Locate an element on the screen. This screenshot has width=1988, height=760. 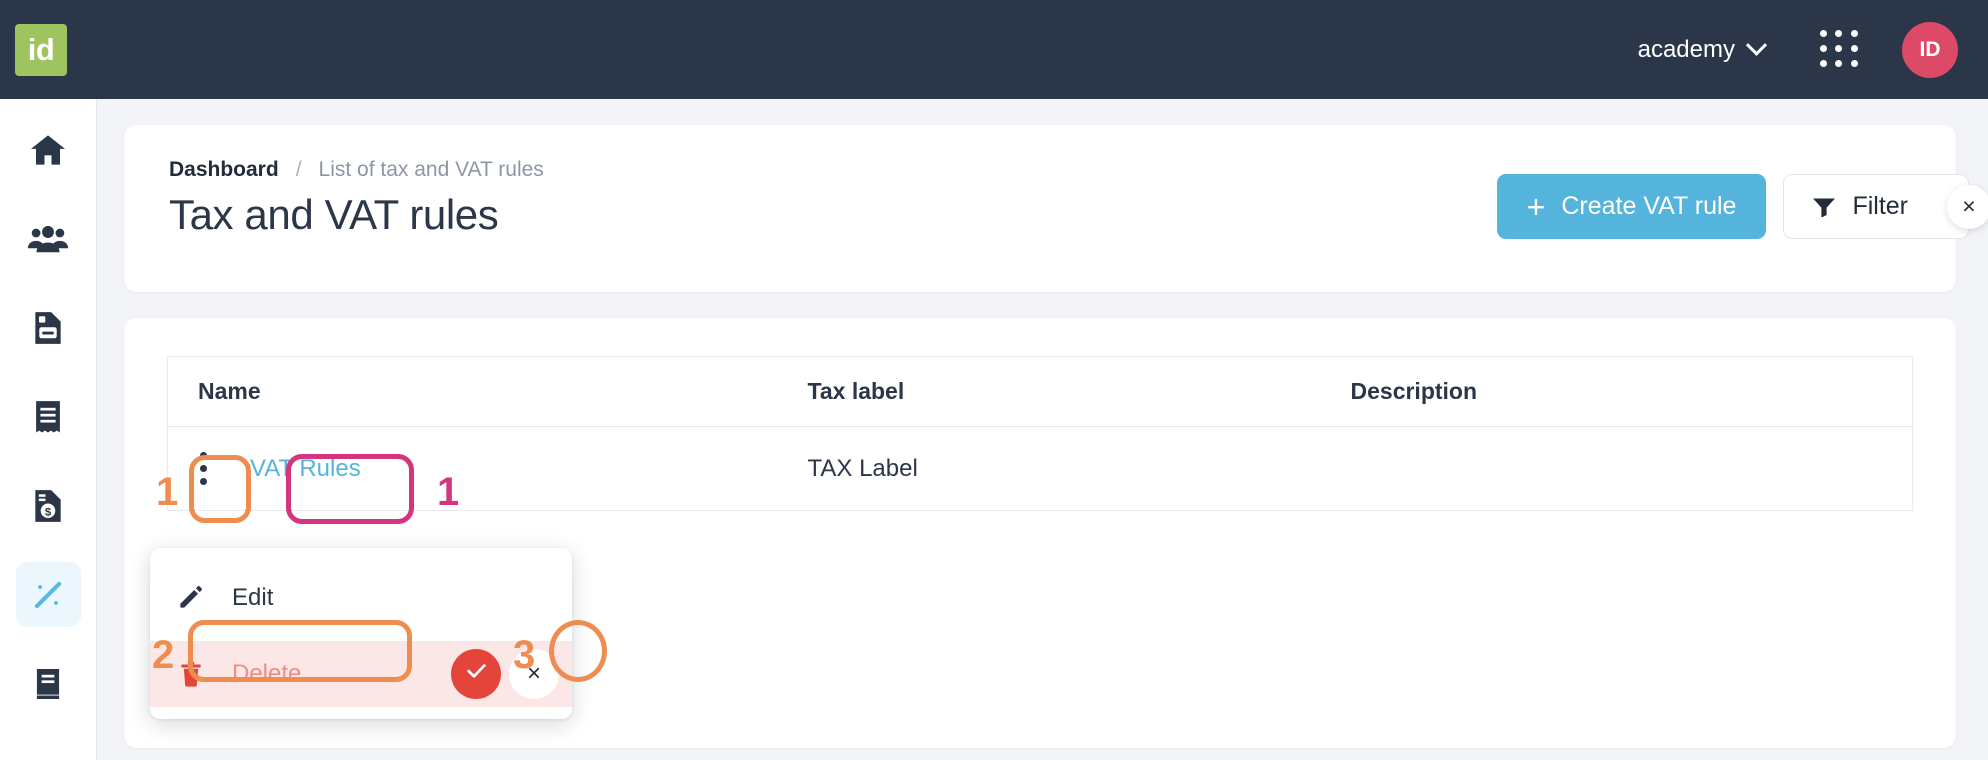
check-icon is located at coordinates (476, 674).